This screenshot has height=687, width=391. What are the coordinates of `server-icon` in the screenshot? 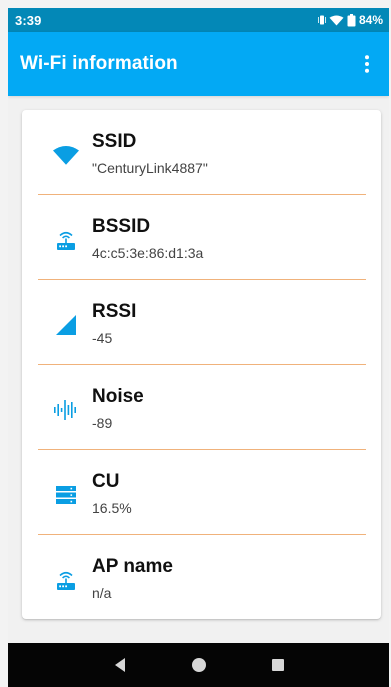 It's located at (66, 495).